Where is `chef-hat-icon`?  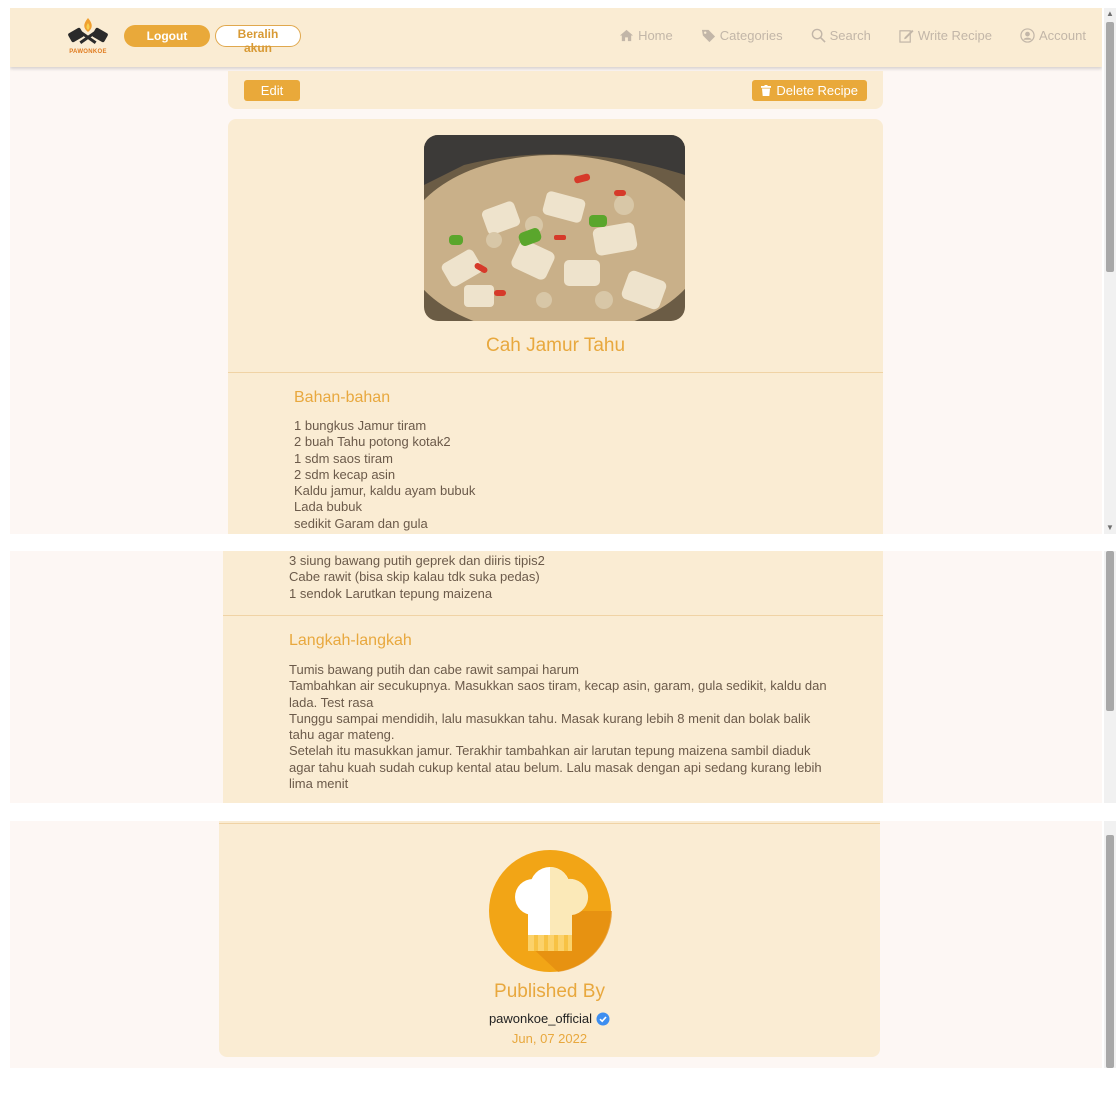 chef-hat-icon is located at coordinates (550, 911).